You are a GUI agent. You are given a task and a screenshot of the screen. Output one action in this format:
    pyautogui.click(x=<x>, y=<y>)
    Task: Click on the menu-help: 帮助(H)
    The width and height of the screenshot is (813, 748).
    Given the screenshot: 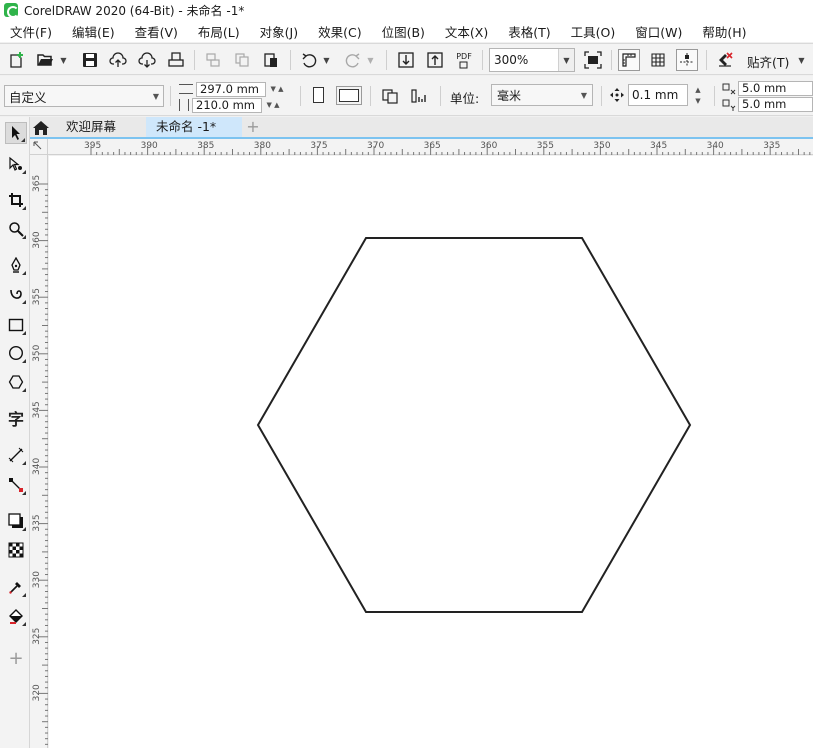 What is the action you would take?
    pyautogui.click(x=724, y=31)
    